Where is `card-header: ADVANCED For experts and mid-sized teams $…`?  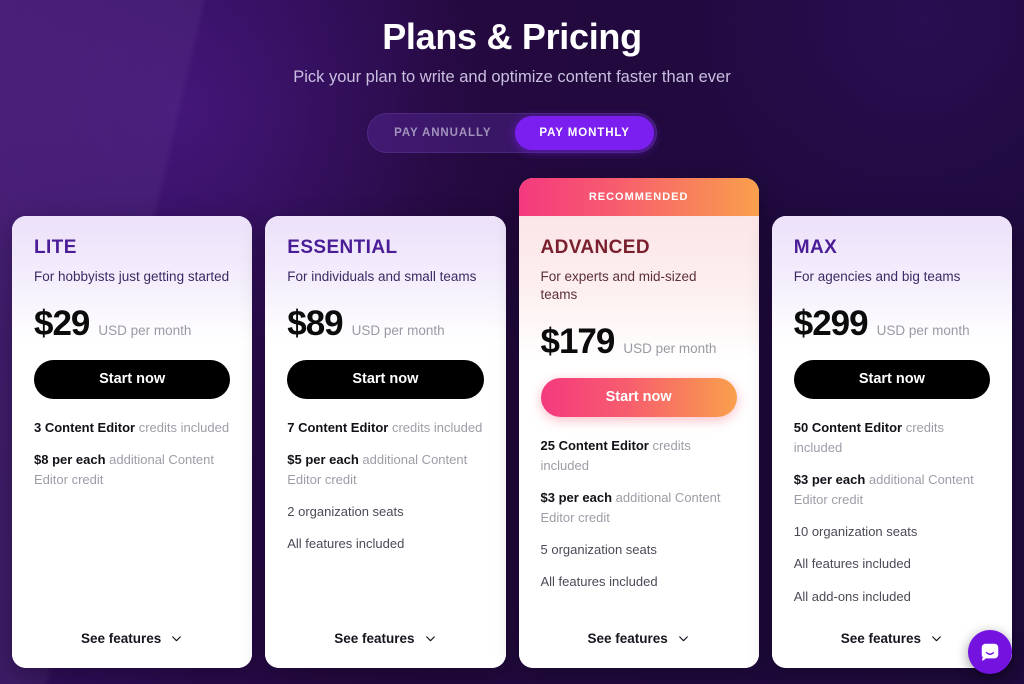
card-header: ADVANCED For experts and mid-sized teams $… is located at coordinates (638, 287).